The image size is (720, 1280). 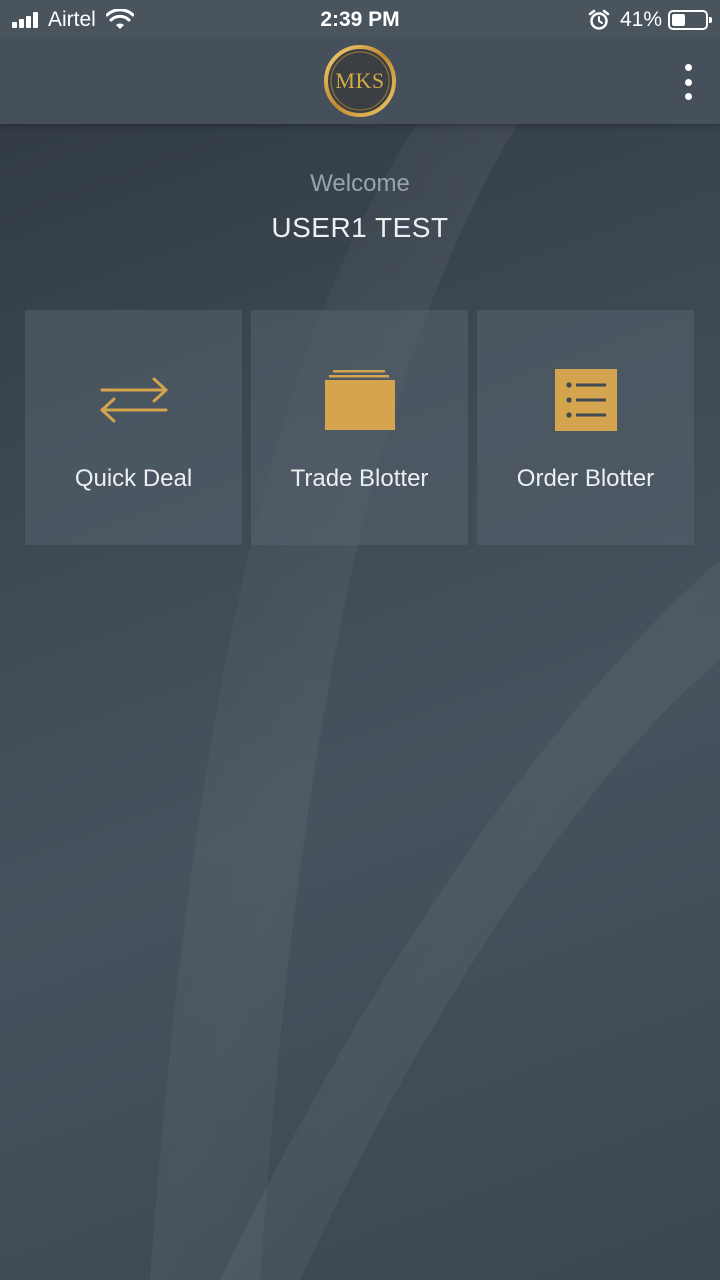 I want to click on welcome-label: Welcome, so click(x=360, y=183).